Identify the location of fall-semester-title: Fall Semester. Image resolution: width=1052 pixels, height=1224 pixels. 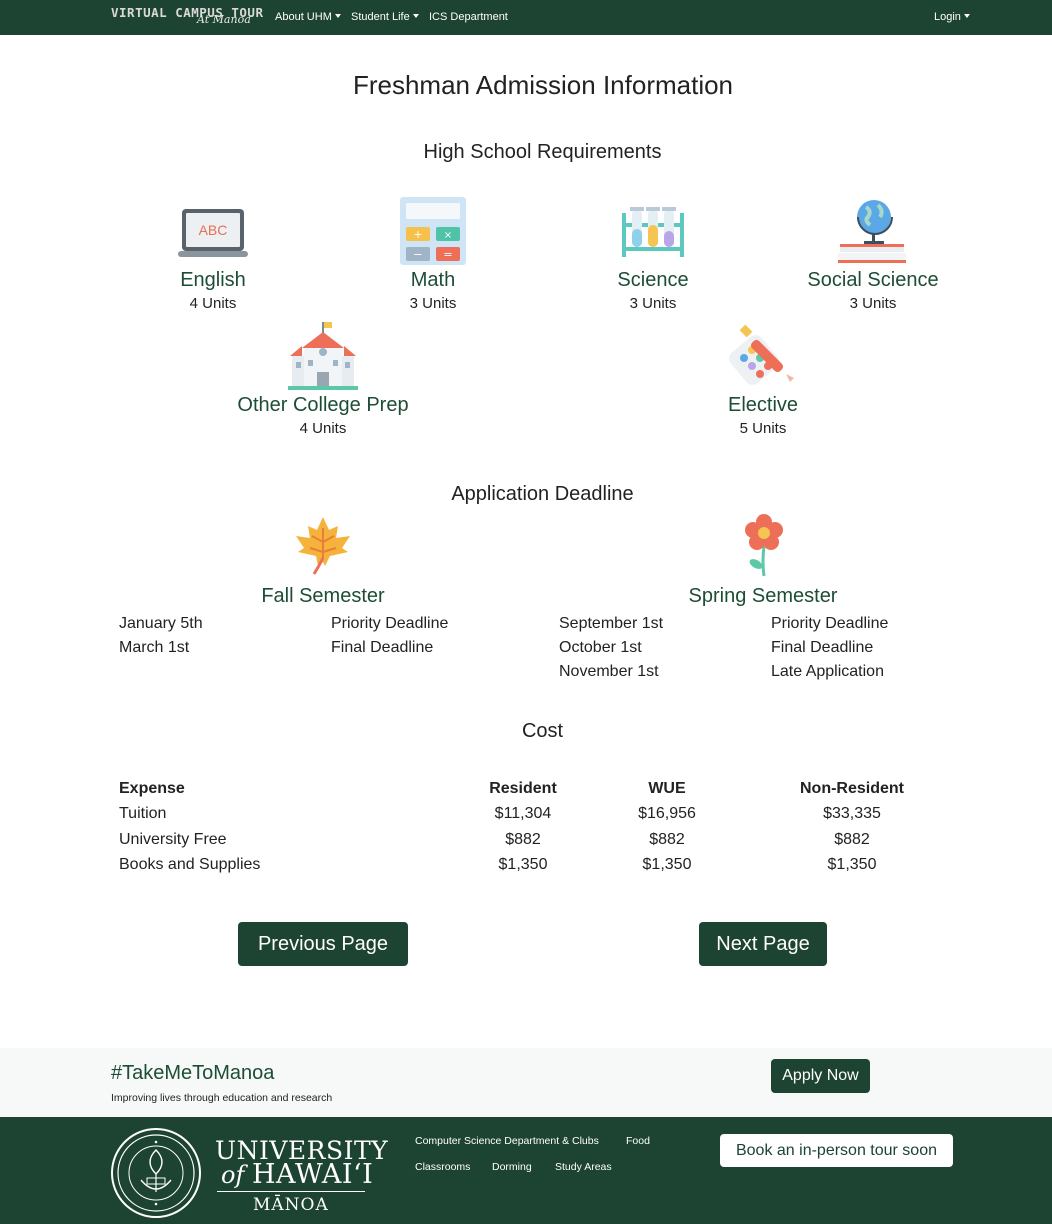
(323, 596).